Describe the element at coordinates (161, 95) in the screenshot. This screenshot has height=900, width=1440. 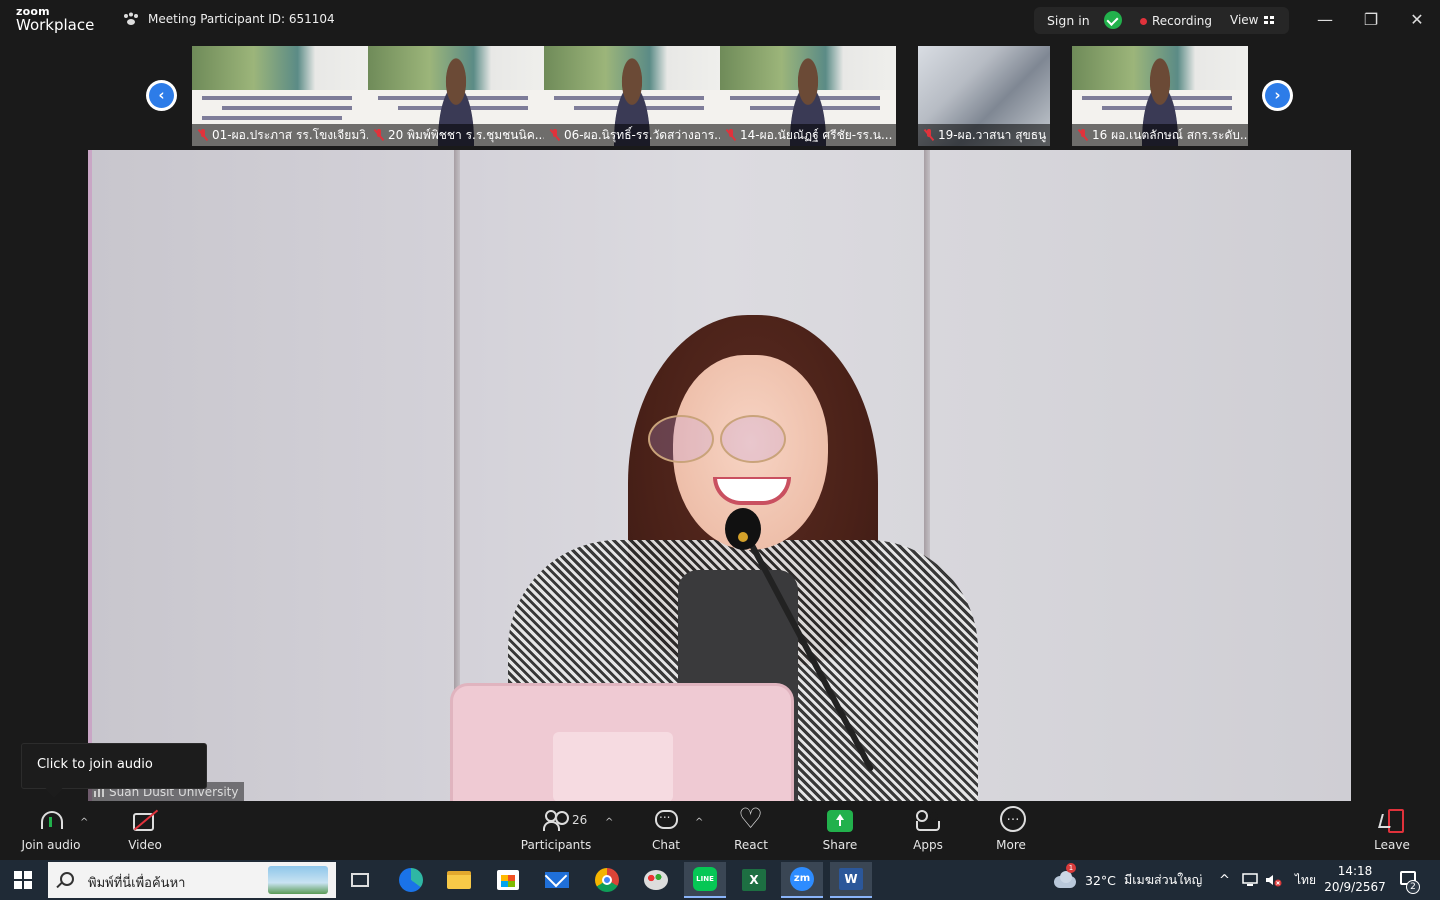
I see `prev-page-button: ‹` at that location.